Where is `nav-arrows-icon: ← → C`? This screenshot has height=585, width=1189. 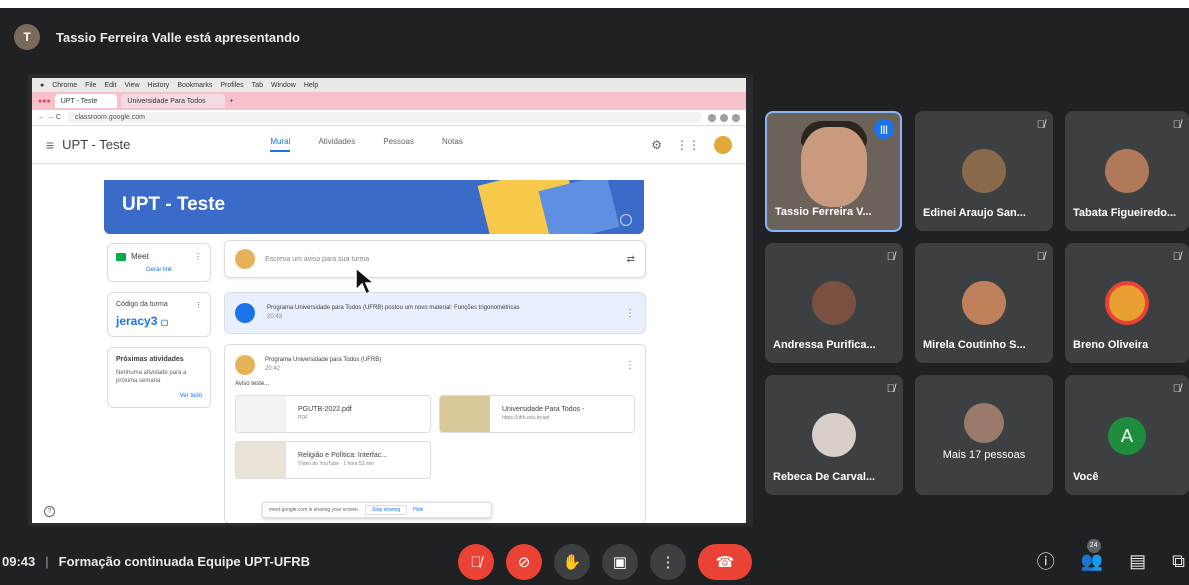
nav-arrows-icon: ← → C is located at coordinates (49, 117).